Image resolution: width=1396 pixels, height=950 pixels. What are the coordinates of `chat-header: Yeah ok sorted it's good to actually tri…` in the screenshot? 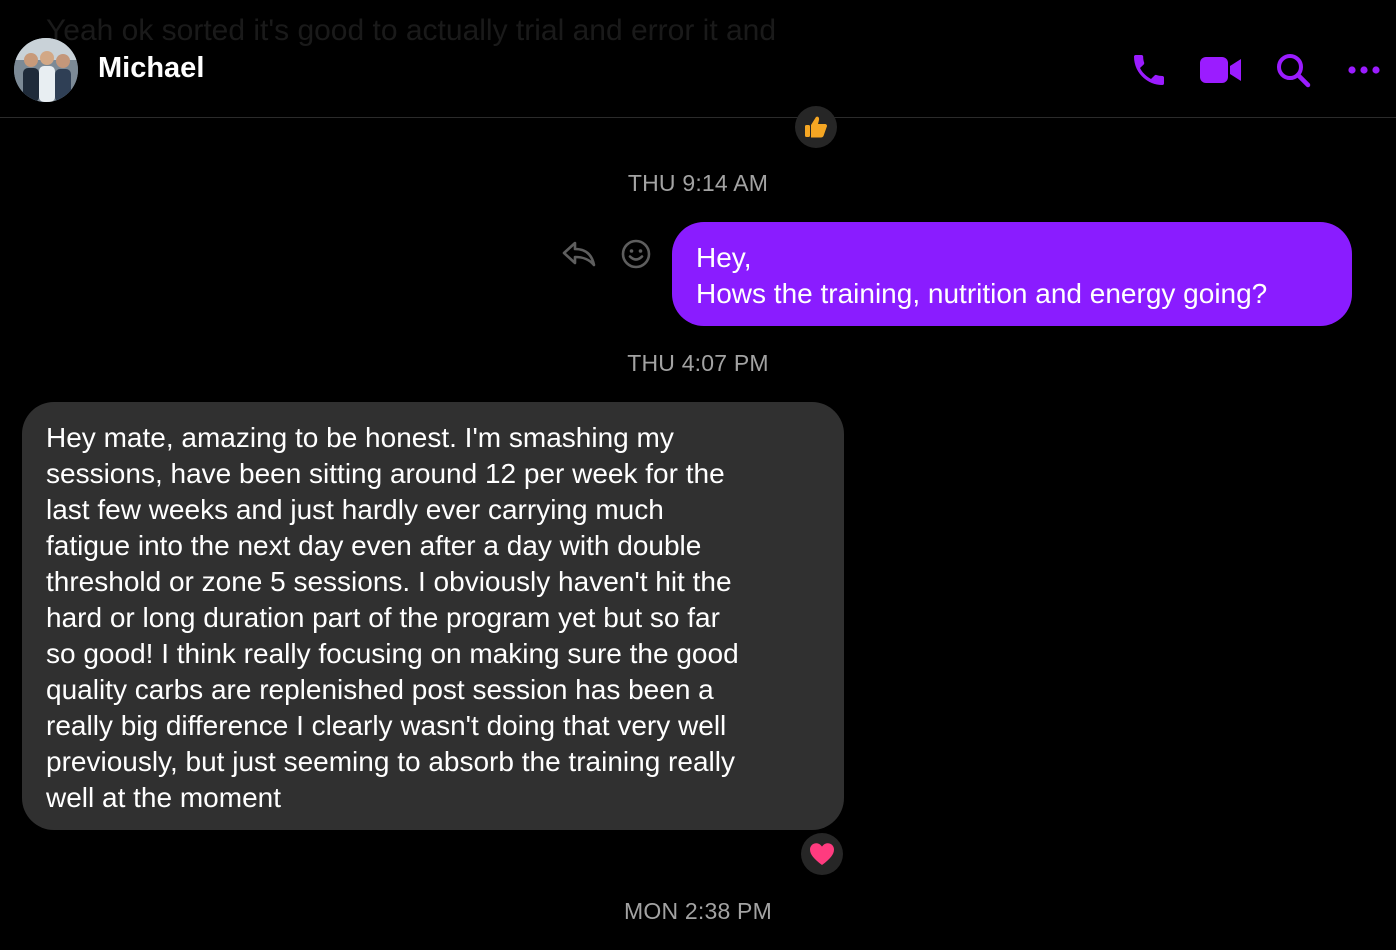 It's located at (698, 59).